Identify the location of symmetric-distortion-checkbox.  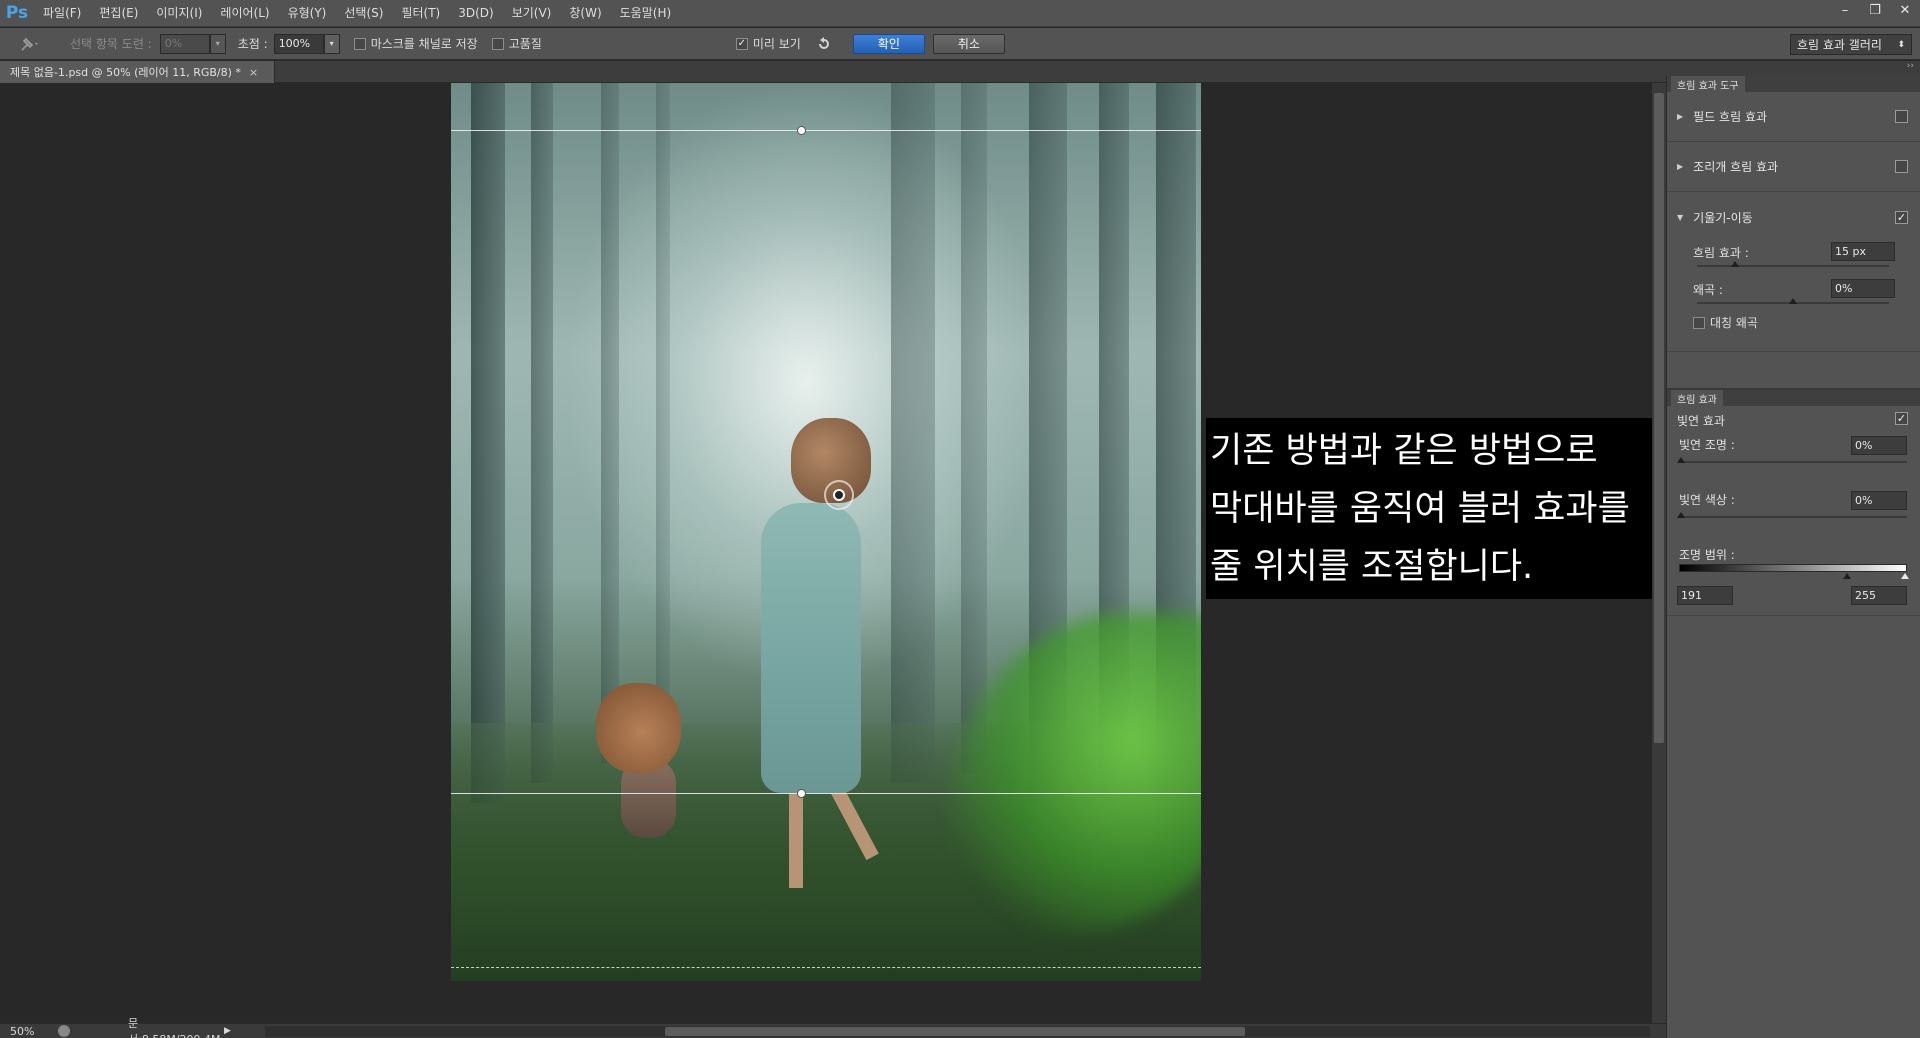
(1699, 322).